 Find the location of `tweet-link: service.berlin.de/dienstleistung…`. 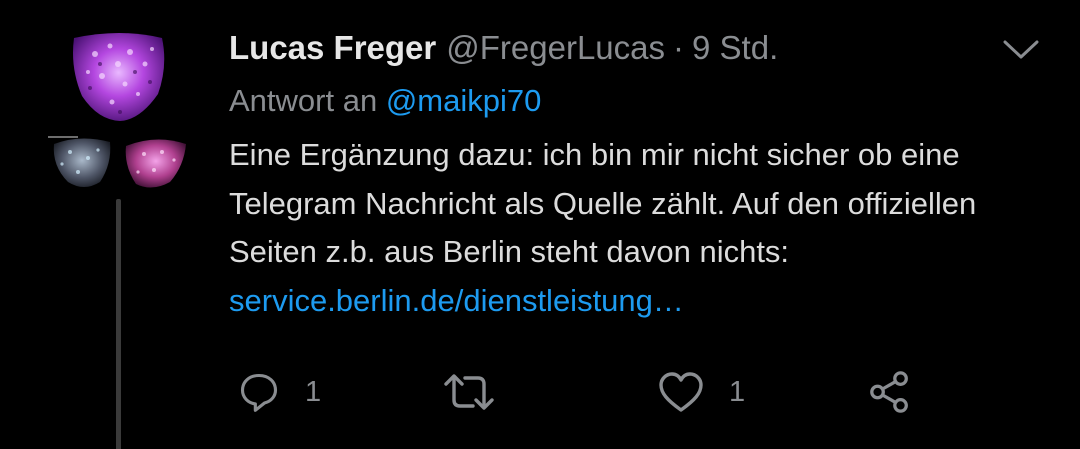

tweet-link: service.berlin.de/dienstleistung… is located at coordinates (456, 300).